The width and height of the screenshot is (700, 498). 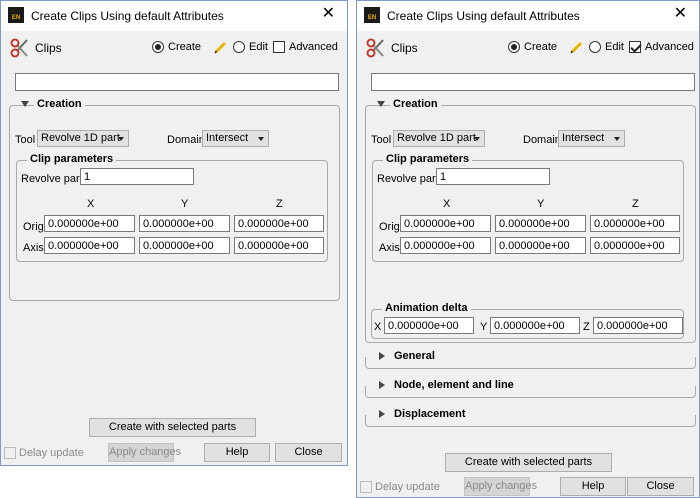 I want to click on anim-z-label: Z, so click(x=586, y=327).